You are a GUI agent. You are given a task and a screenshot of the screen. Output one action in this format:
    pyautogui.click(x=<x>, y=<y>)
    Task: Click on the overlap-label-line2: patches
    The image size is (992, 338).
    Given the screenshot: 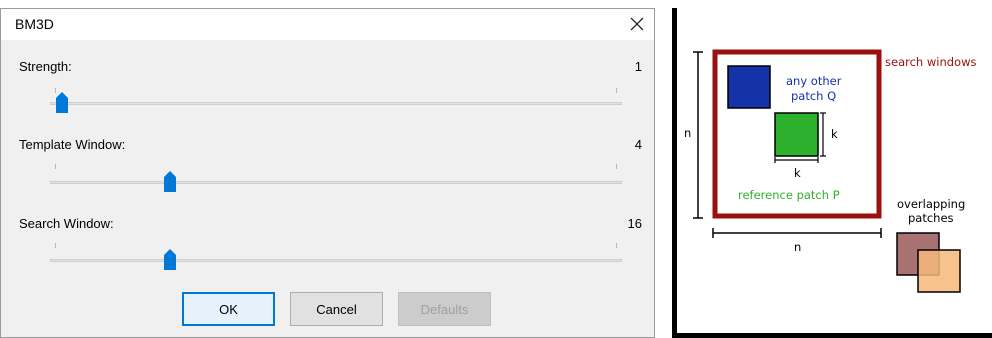 What is the action you would take?
    pyautogui.click(x=931, y=218)
    